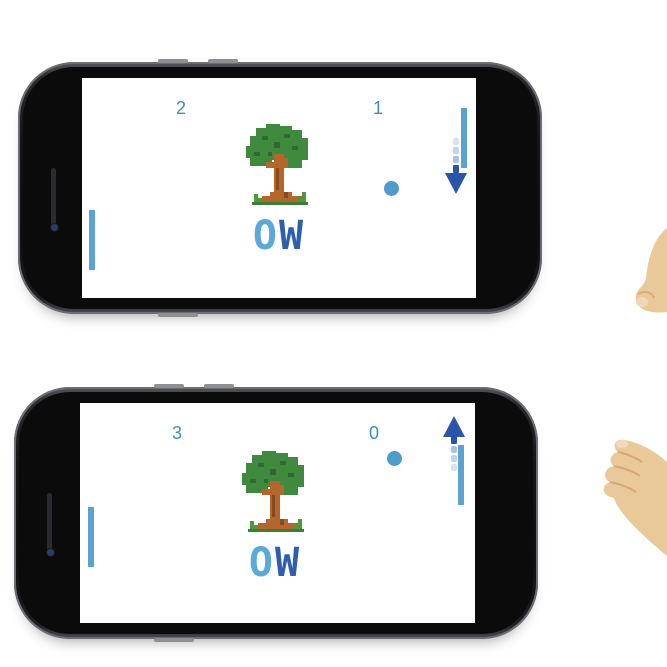 The image size is (667, 667). I want to click on score-right: 0, so click(374, 433).